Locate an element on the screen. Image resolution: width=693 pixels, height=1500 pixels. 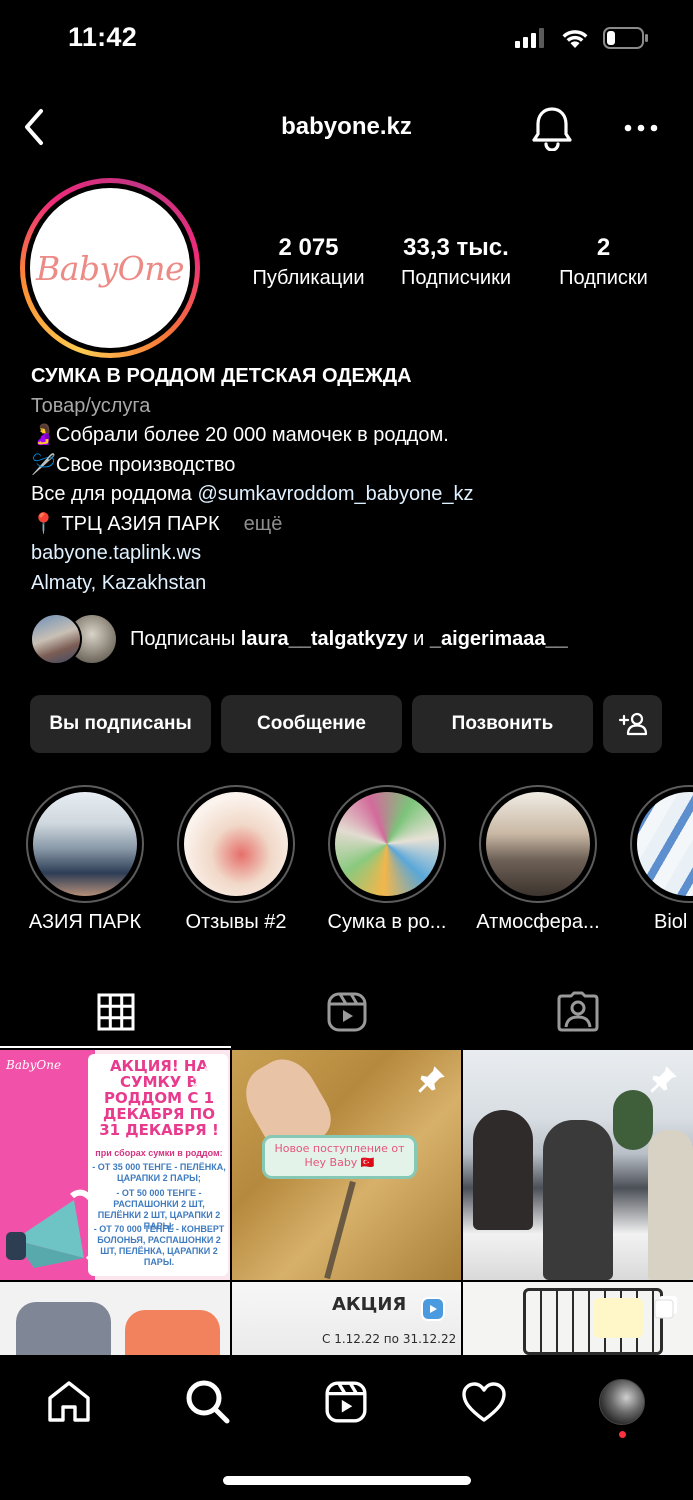
nav-profile is located at coordinates (622, 1402).